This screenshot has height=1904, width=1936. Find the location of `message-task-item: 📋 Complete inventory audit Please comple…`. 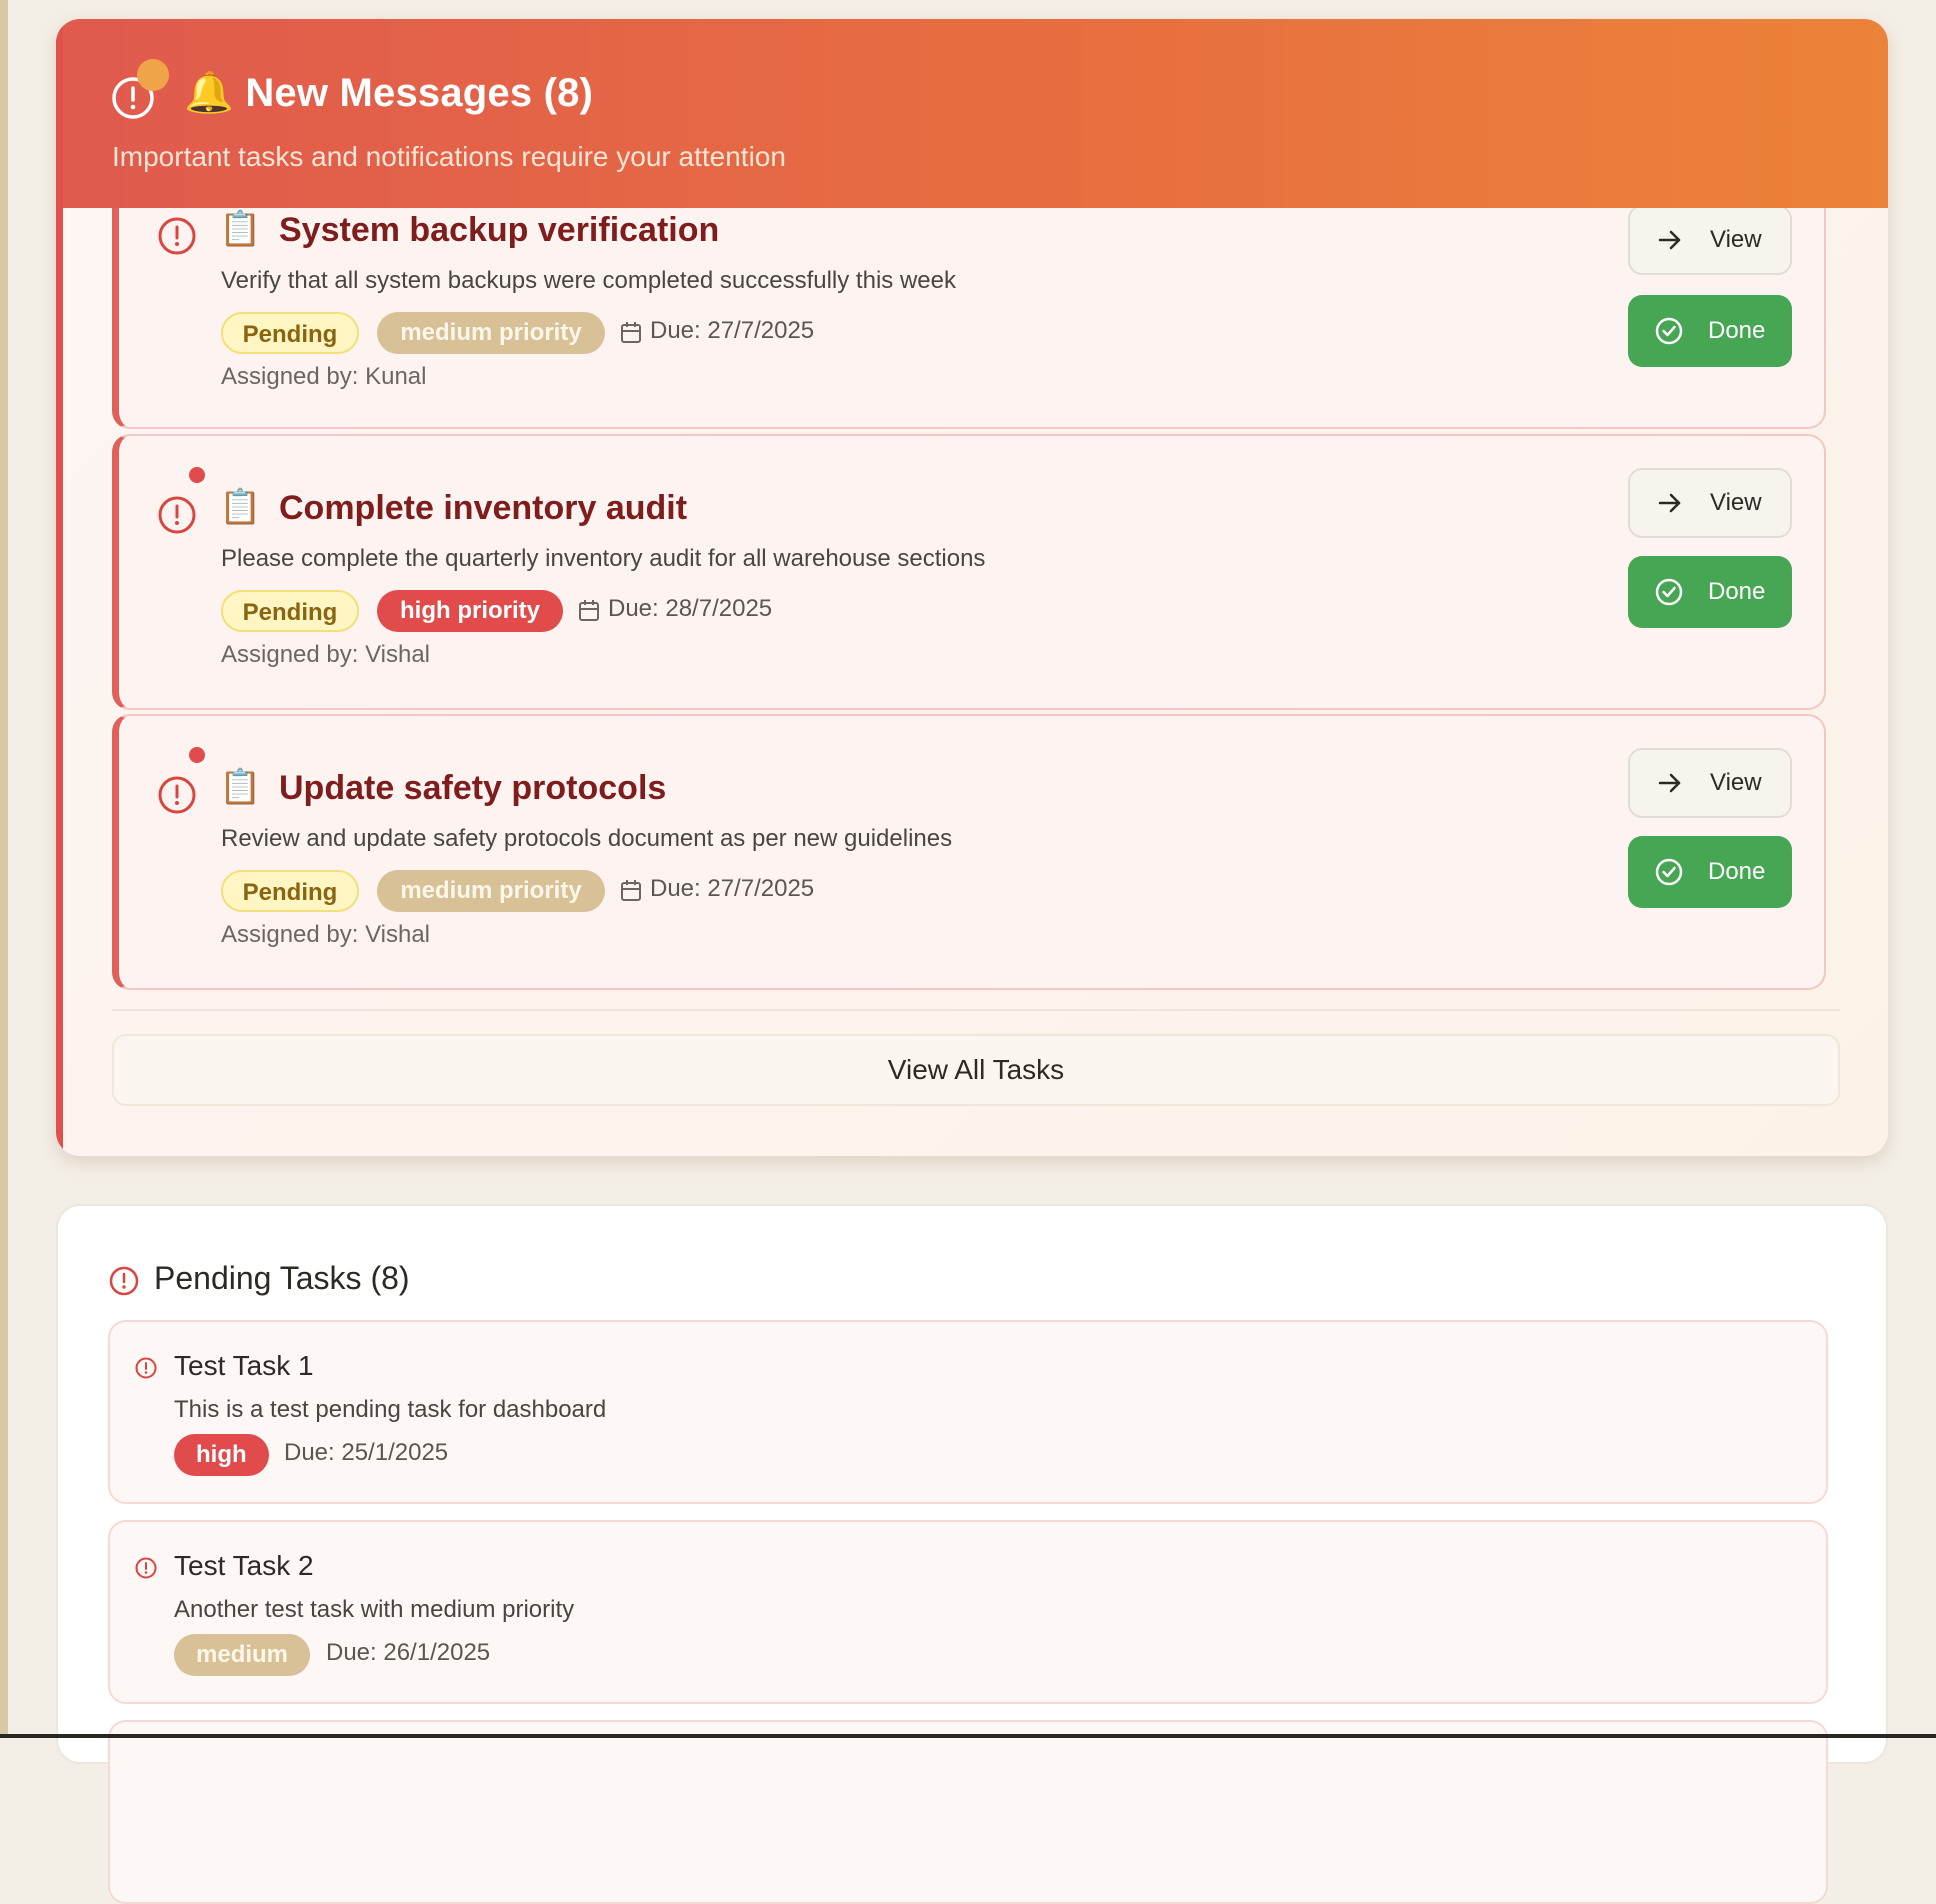

message-task-item: 📋 Complete inventory audit Please comple… is located at coordinates (969, 572).